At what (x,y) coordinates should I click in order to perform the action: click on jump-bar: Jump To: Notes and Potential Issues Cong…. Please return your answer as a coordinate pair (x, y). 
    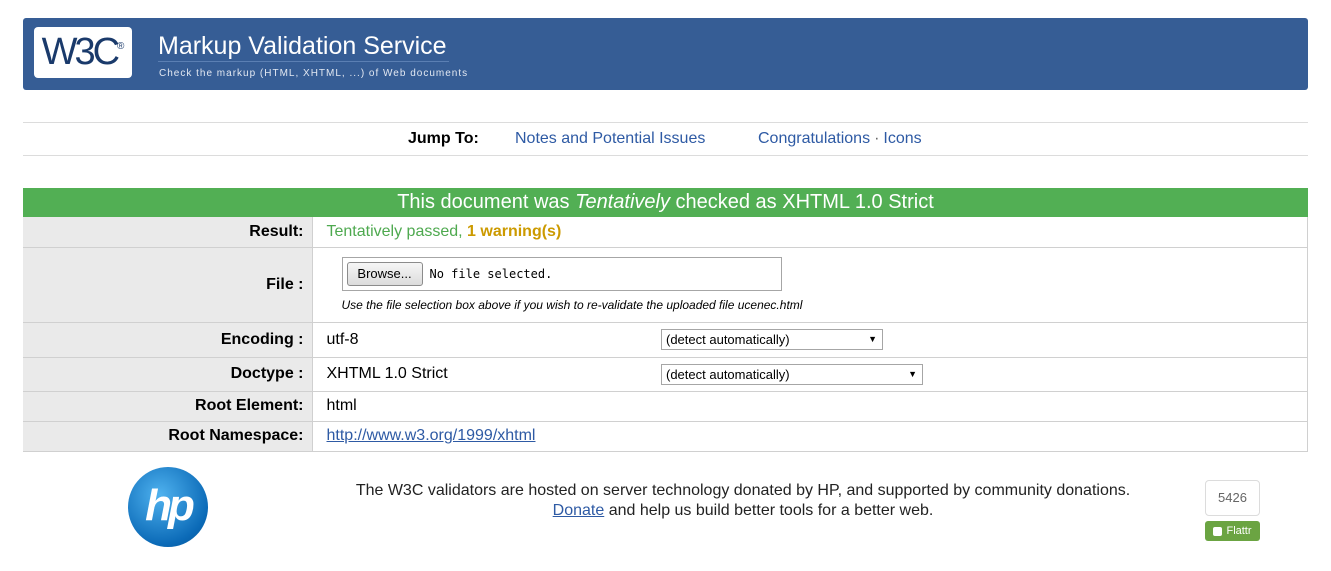
    Looking at the image, I should click on (665, 139).